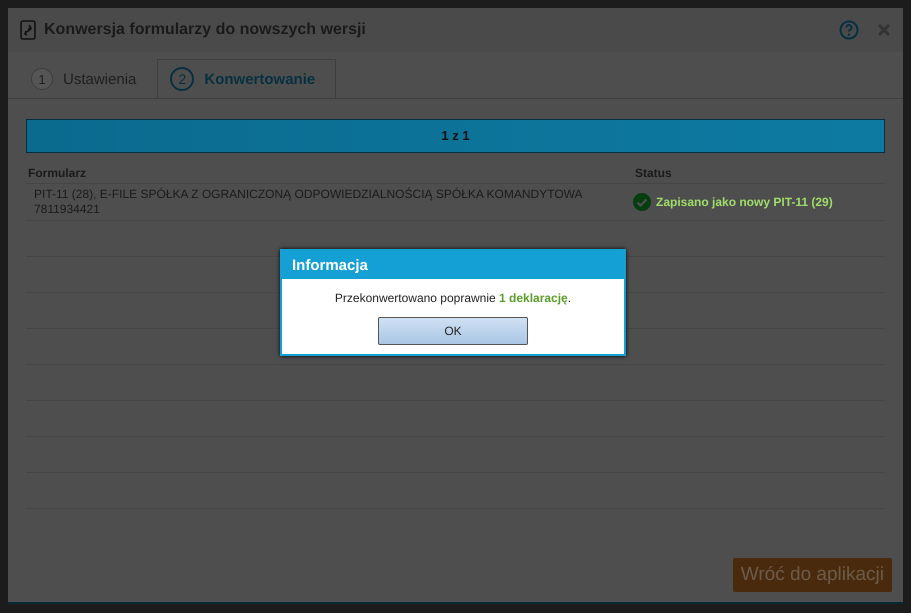  Describe the element at coordinates (453, 265) in the screenshot. I see `info-dialog-title: Informacja` at that location.